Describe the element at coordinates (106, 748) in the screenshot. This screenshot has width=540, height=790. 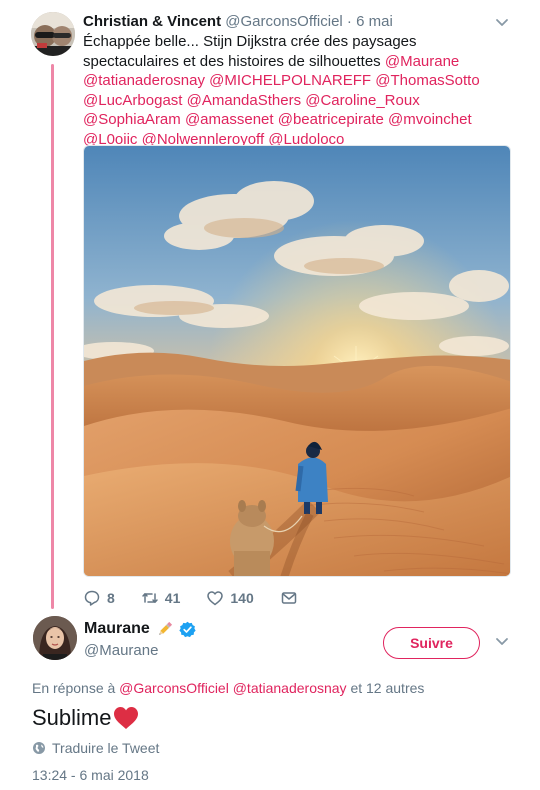
I see `translate-label: Traduire le Tweet` at that location.